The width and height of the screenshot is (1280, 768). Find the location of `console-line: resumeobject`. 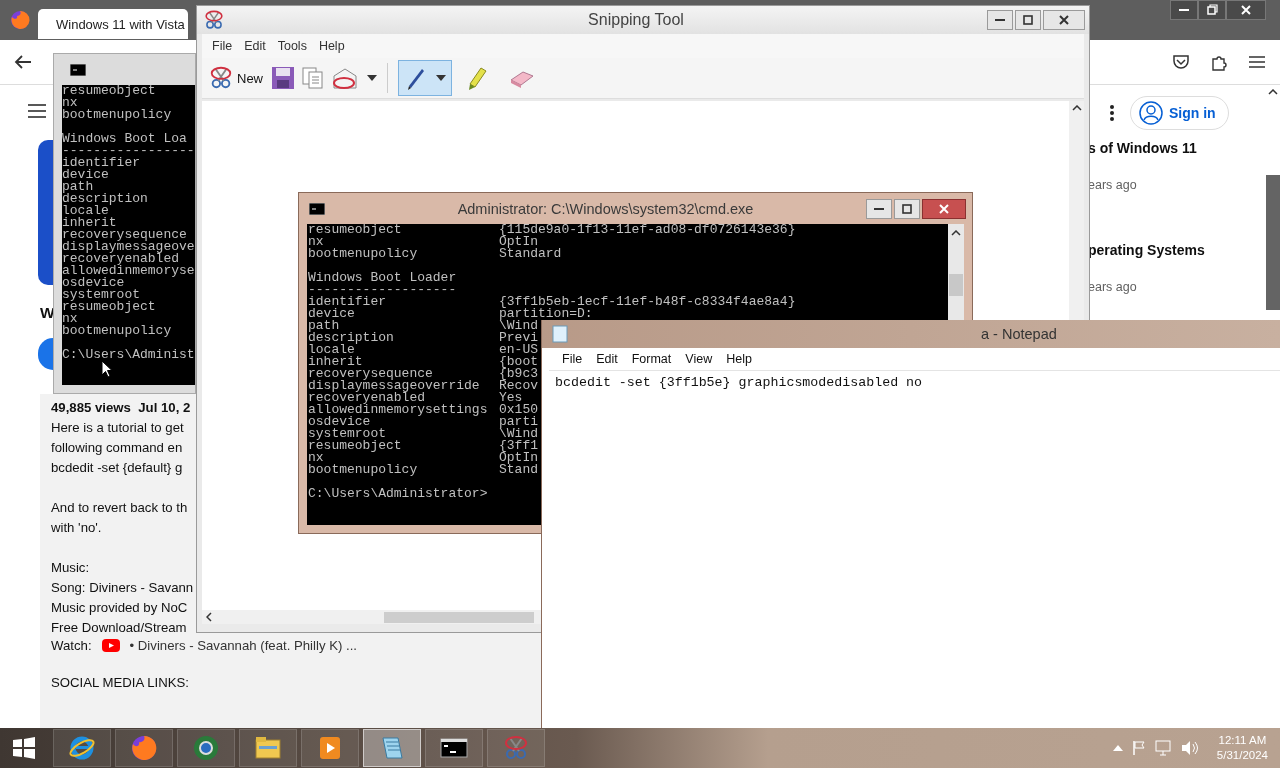

console-line: resumeobject is located at coordinates (109, 307).